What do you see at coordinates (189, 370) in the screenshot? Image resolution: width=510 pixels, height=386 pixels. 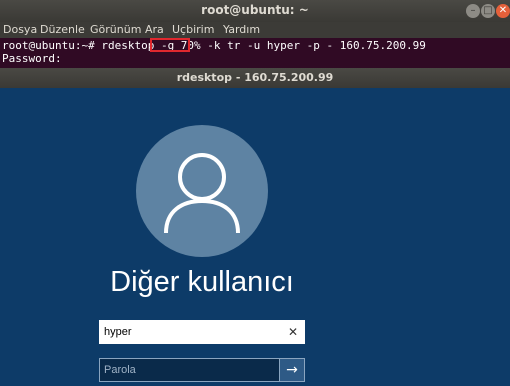 I see `password-input` at bounding box center [189, 370].